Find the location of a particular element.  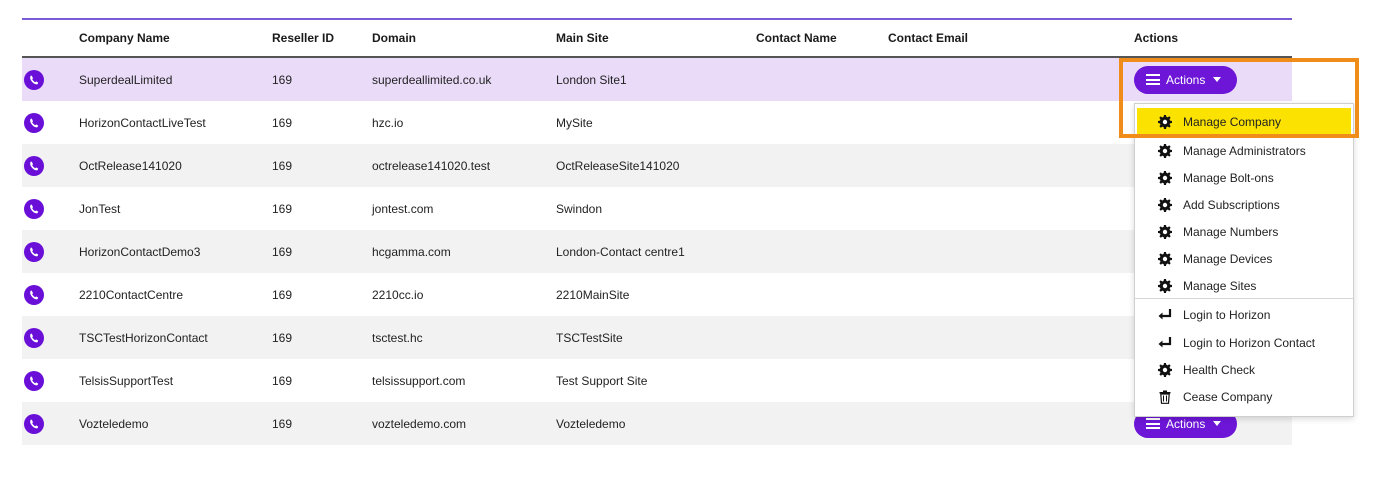

menu-item-label: Manage Devices is located at coordinates (1228, 258).